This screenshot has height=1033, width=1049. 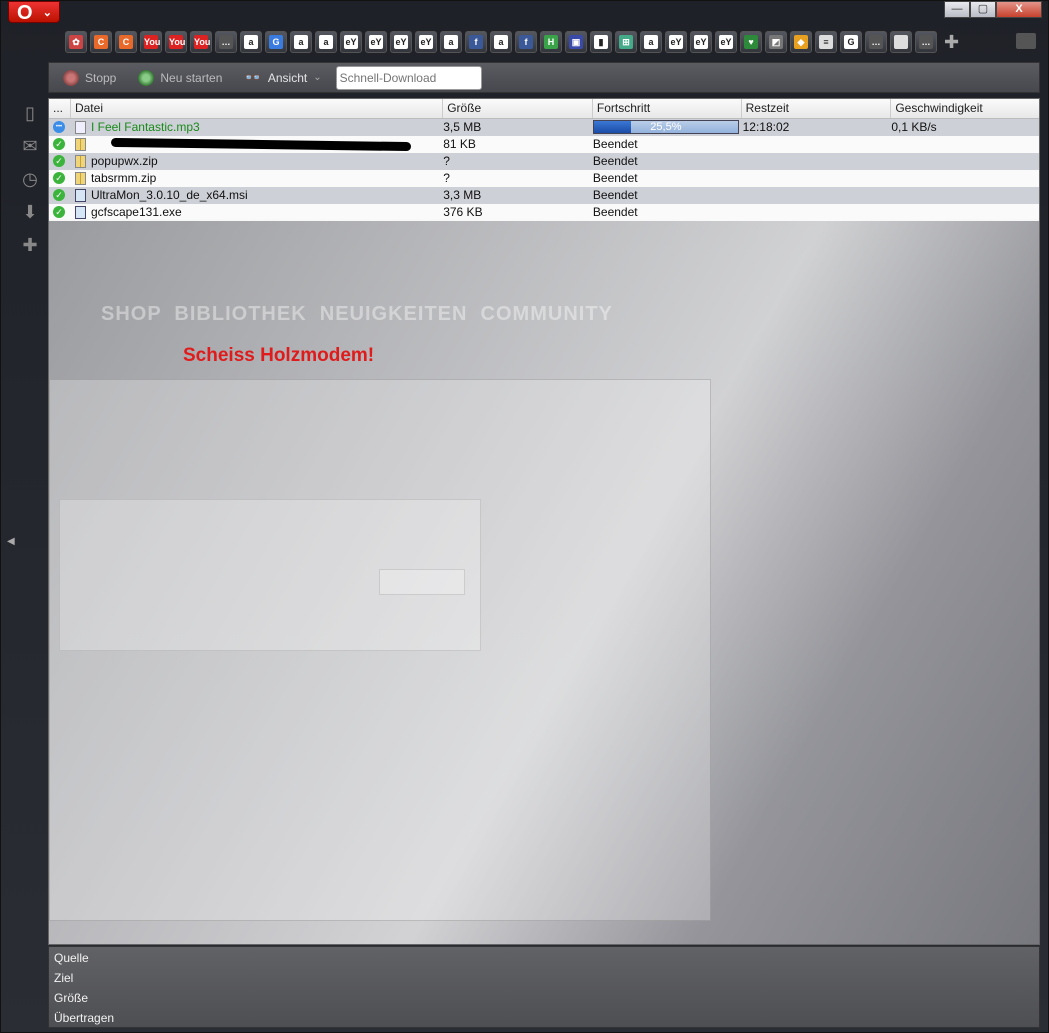 I want to click on speed-cell, so click(x=964, y=212).